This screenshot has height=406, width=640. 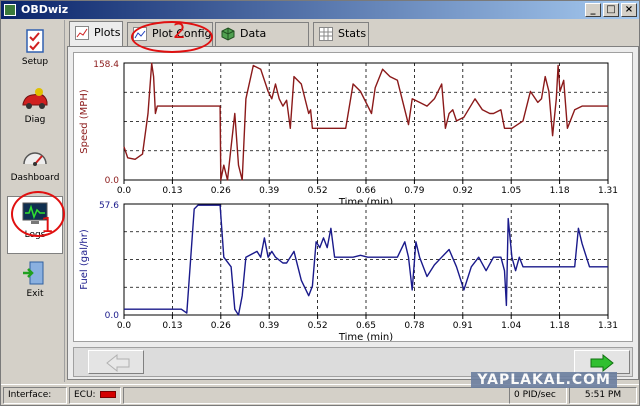 I want to click on tab-plots: Plots, so click(x=96, y=33).